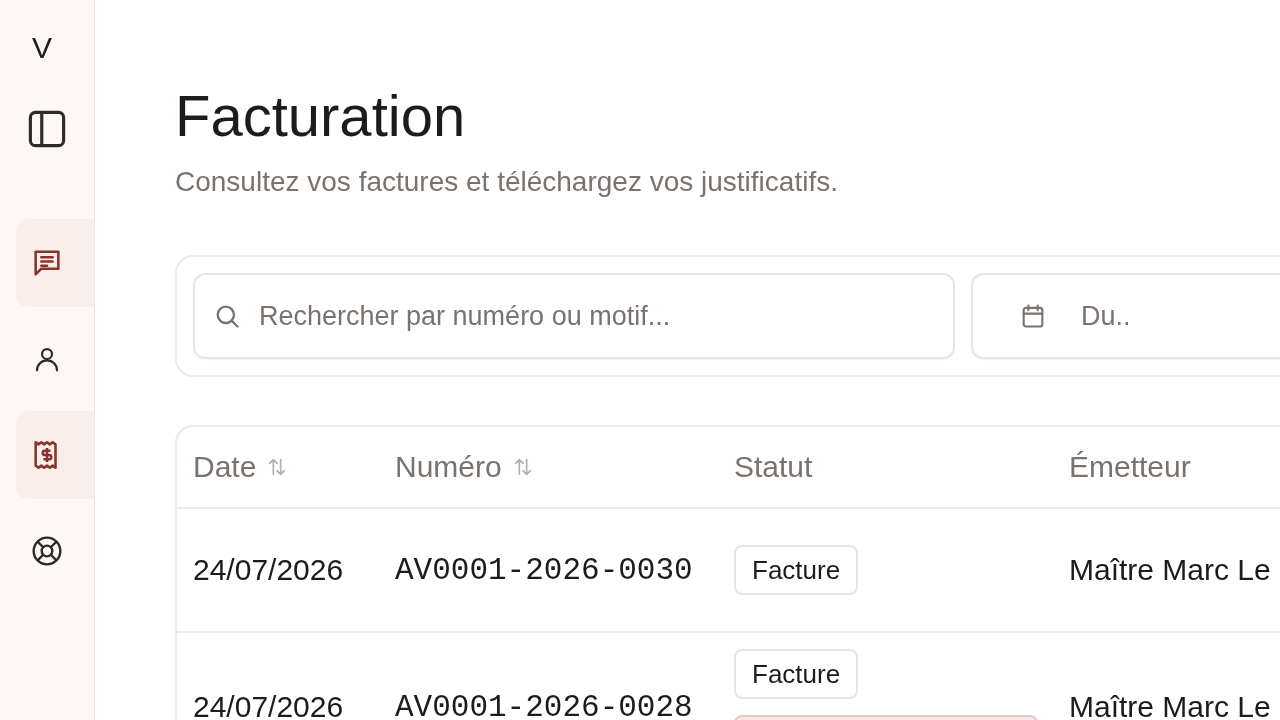  I want to click on lifebuoy-icon, so click(47, 551).